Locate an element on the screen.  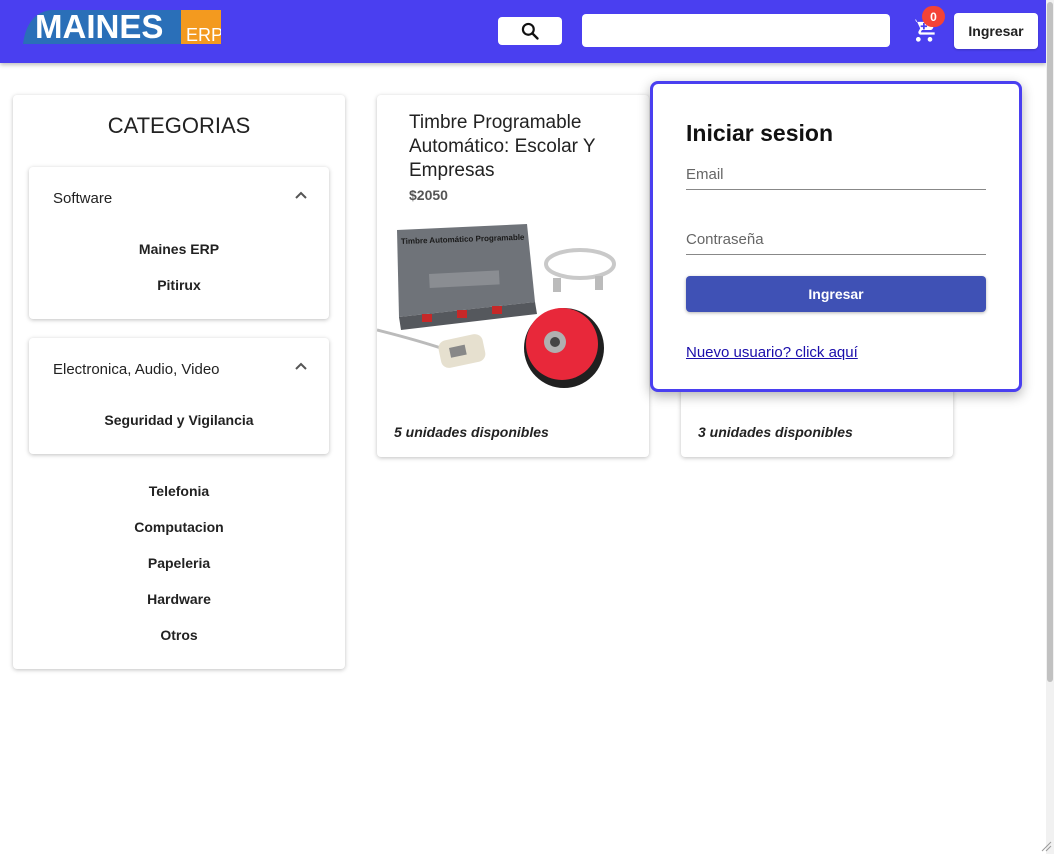
password-field is located at coordinates (836, 240).